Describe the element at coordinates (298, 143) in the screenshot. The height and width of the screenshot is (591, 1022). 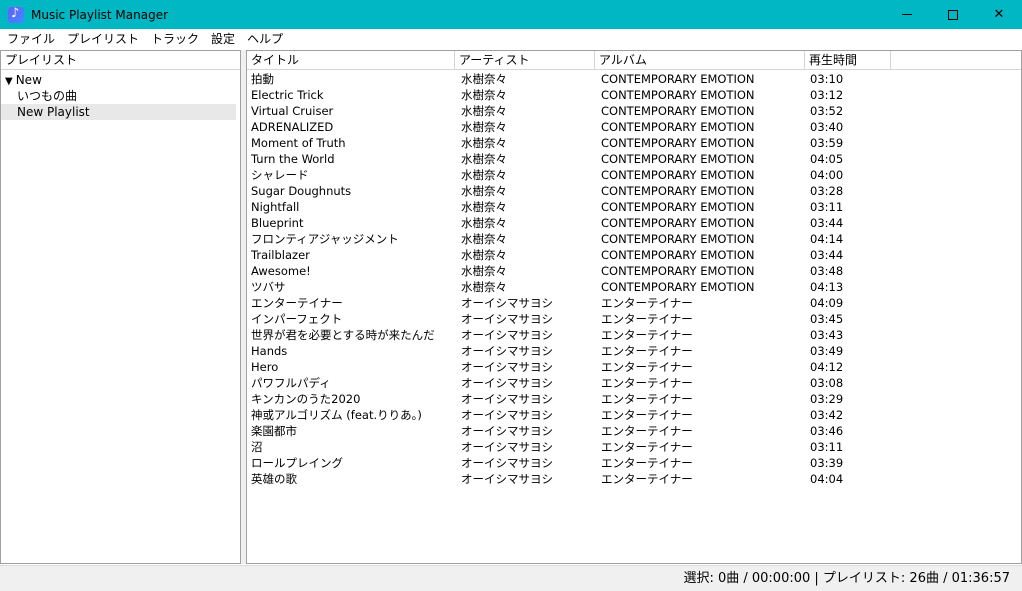
I see `track-title: Moment of Truth` at that location.